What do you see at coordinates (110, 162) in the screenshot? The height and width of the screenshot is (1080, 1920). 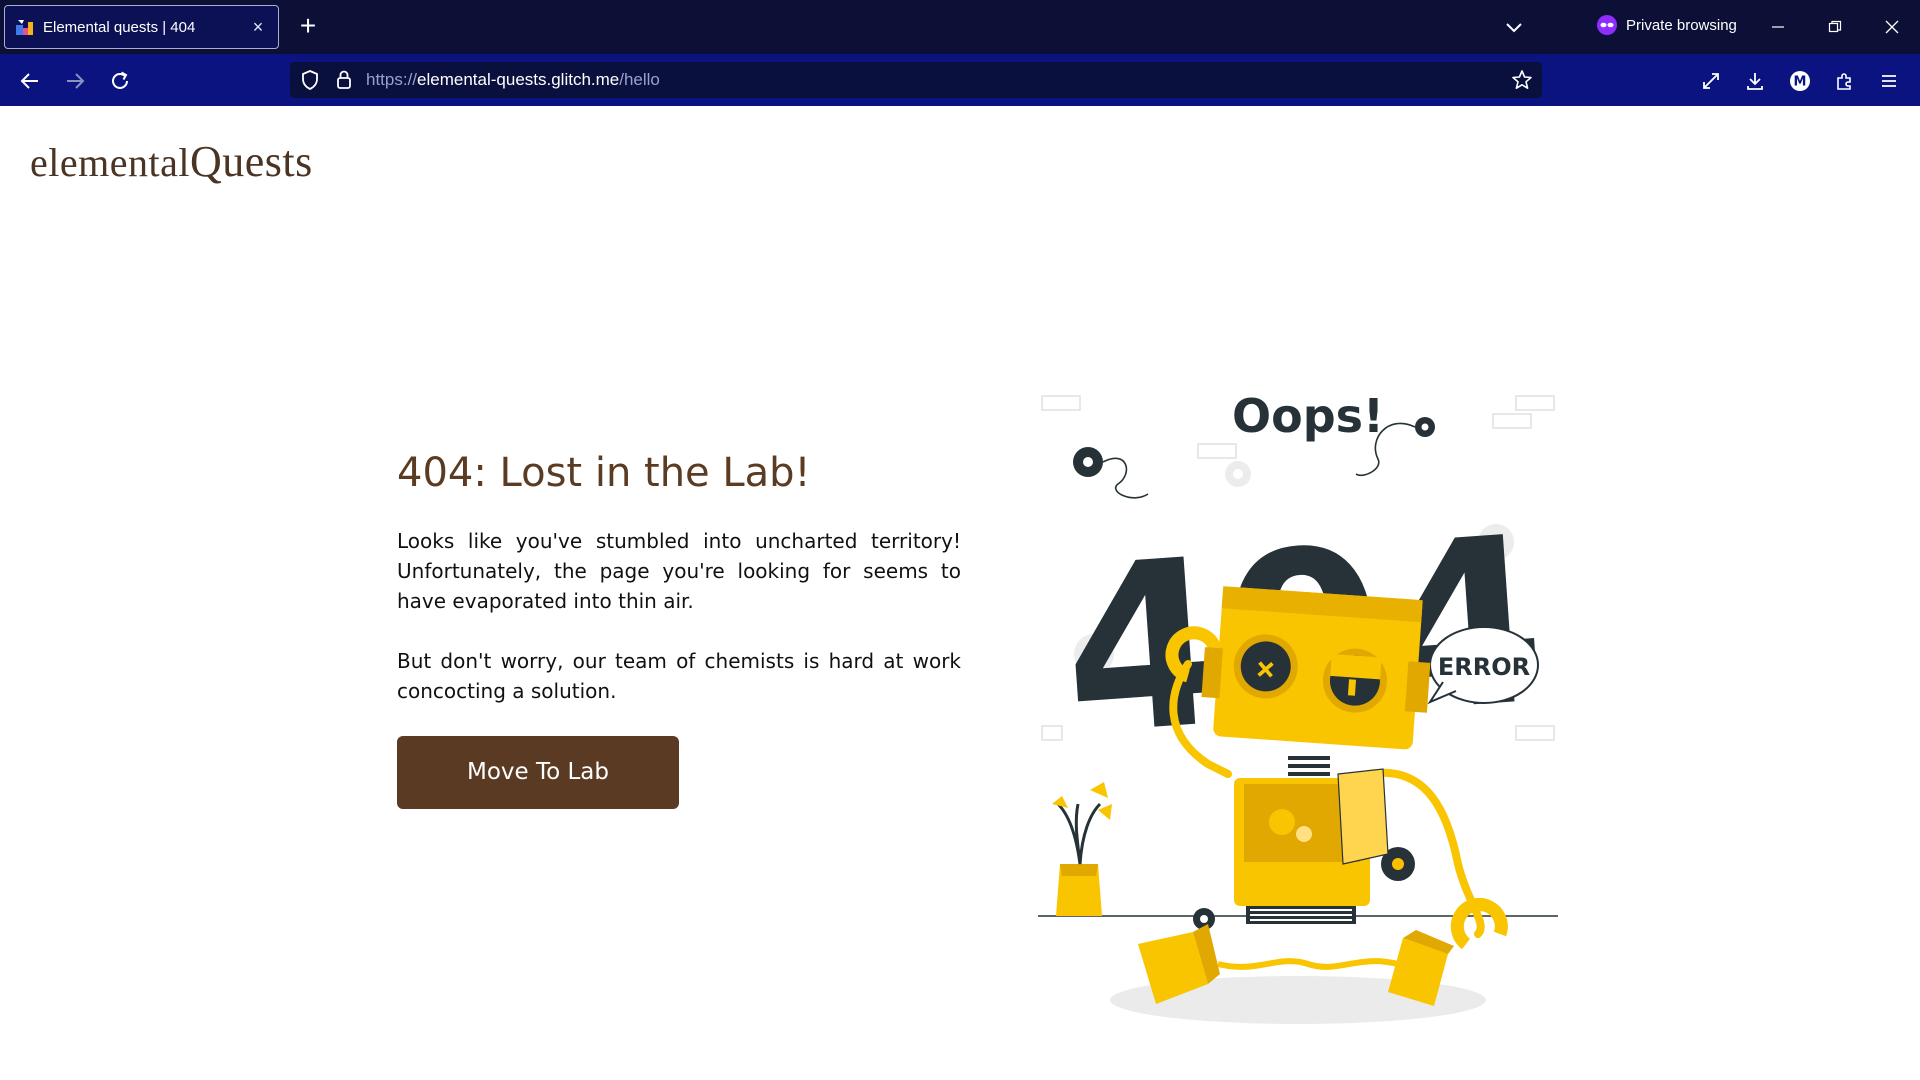 I see `logo-part-1: elemental` at bounding box center [110, 162].